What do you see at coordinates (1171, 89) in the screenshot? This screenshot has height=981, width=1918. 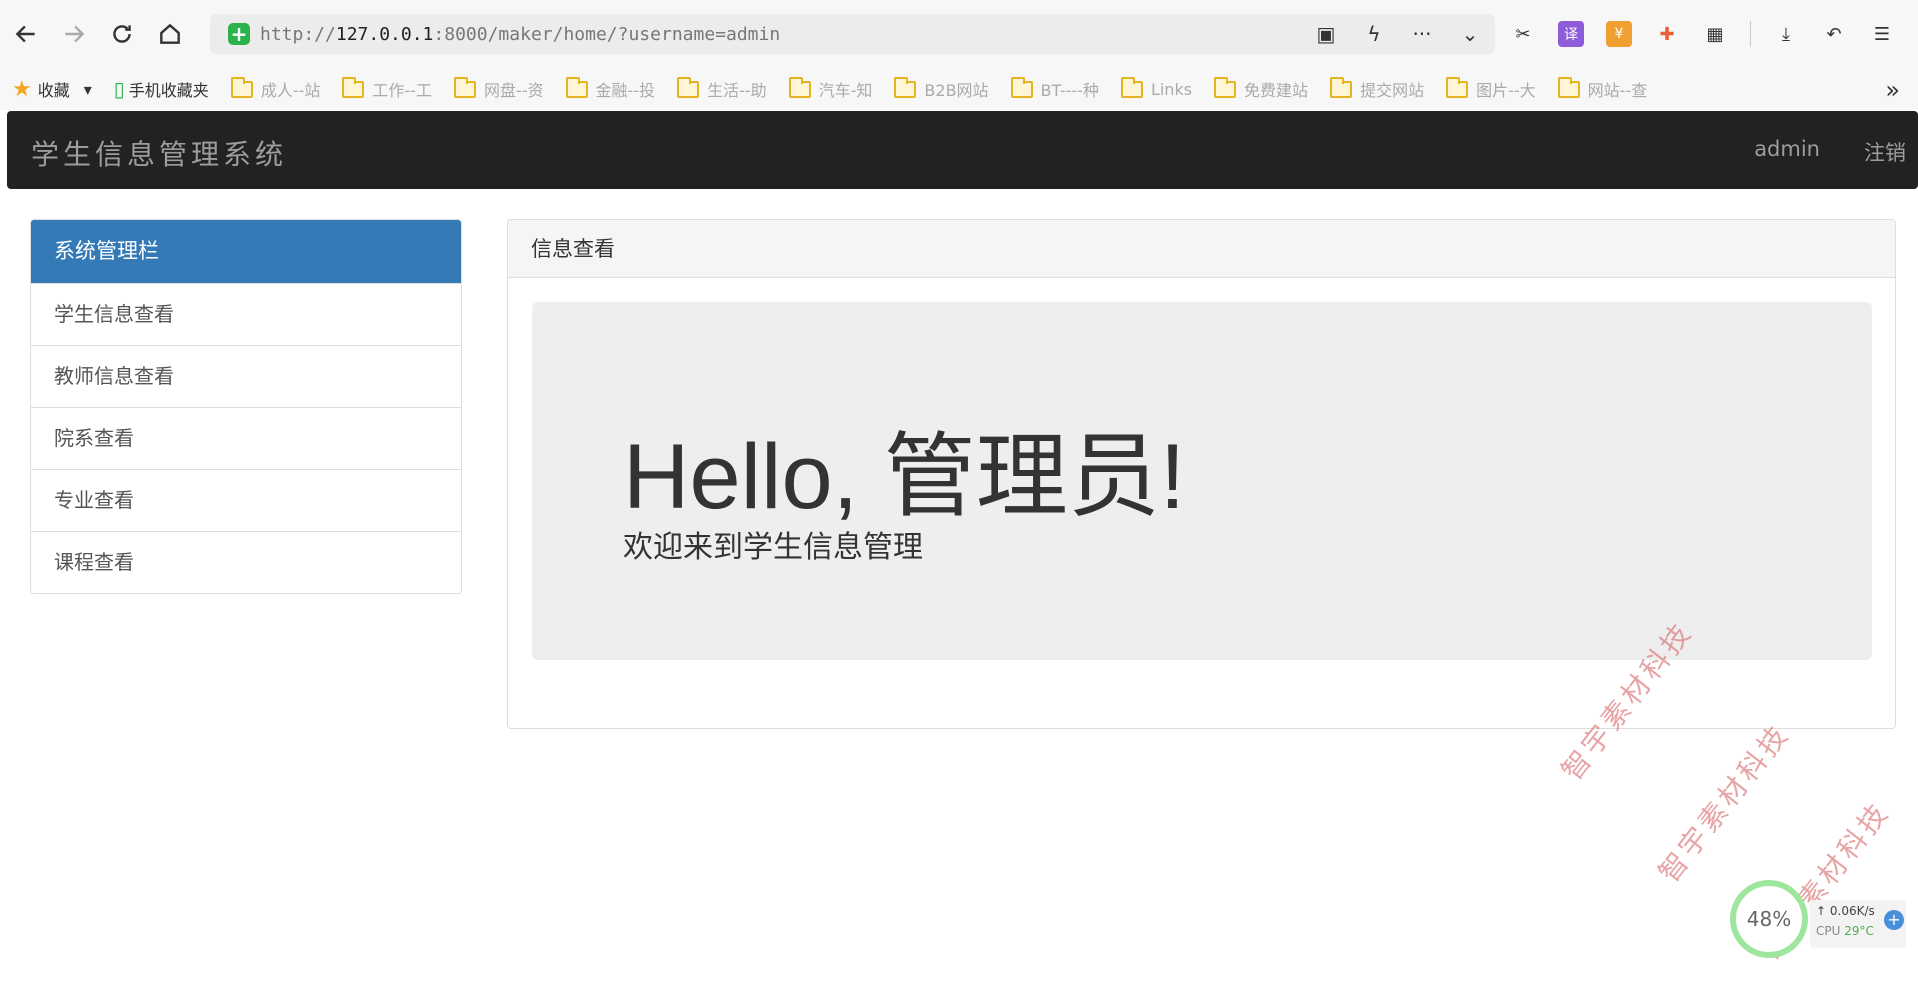 I see `bookmark-label: Links` at bounding box center [1171, 89].